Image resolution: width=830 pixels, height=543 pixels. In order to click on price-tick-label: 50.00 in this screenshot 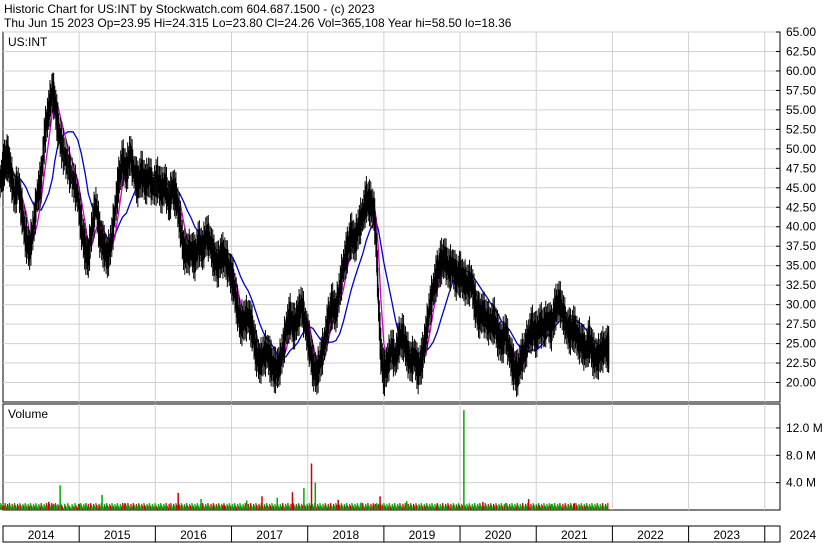, I will do `click(801, 149)`.